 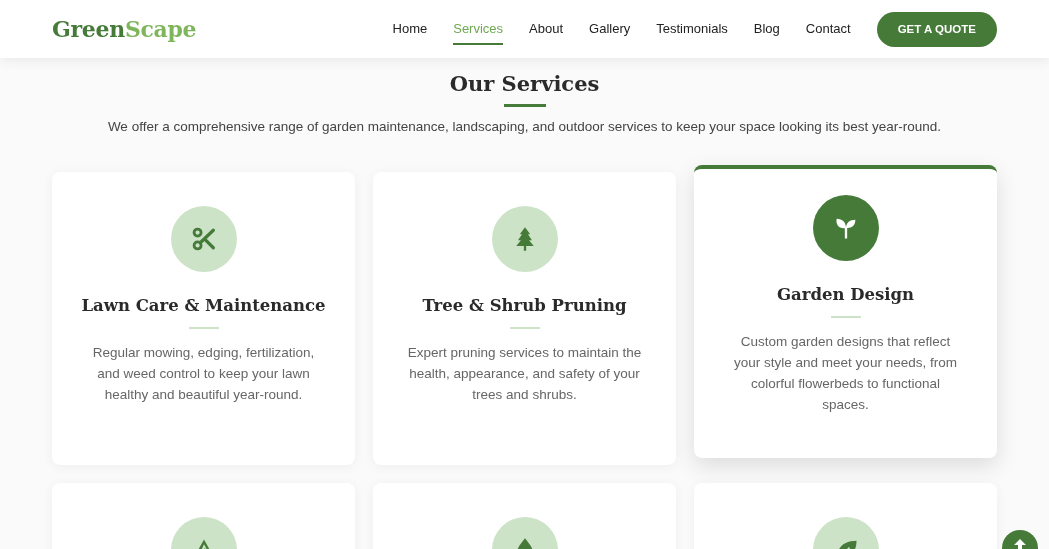 What do you see at coordinates (203, 374) in the screenshot?
I see `card-description: Regular mowing, edging, fertilization, and weed control to keep your lawn healthy and beautiful year-round.` at bounding box center [203, 374].